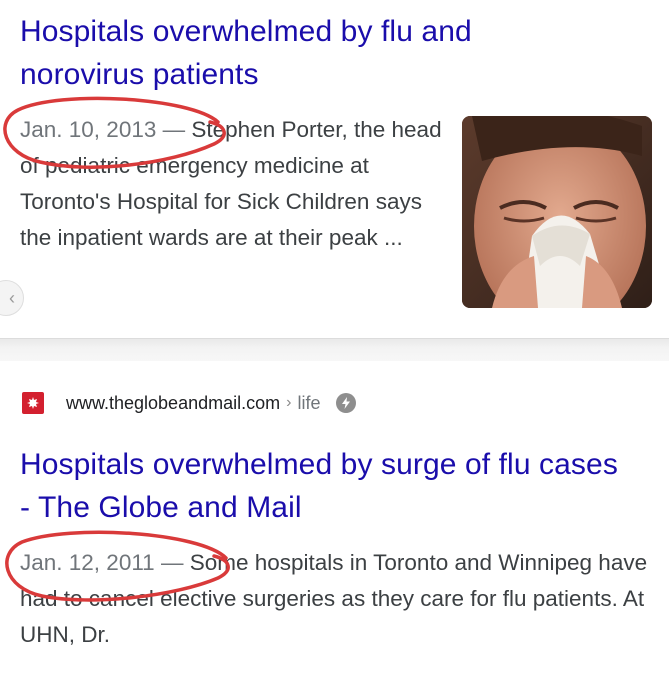  I want to click on result-2-source: www.theglobeandmail.com › life, so click(189, 403).